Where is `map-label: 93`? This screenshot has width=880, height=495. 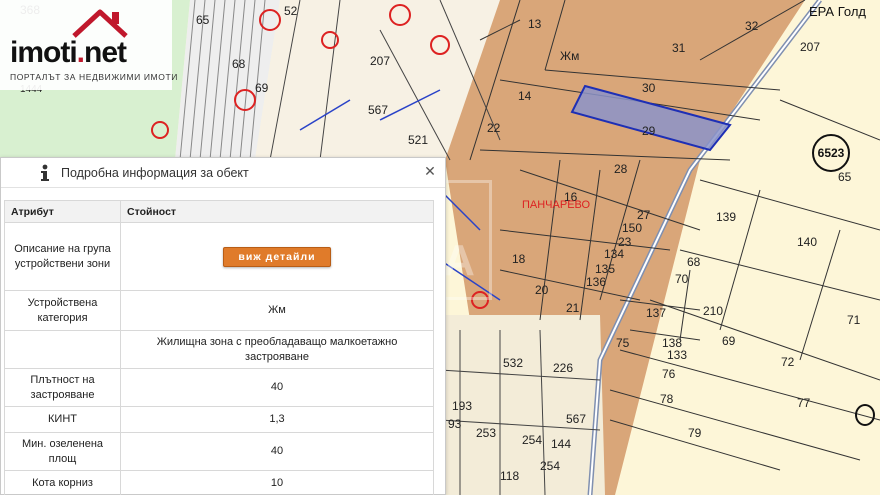
map-label: 93 is located at coordinates (455, 424).